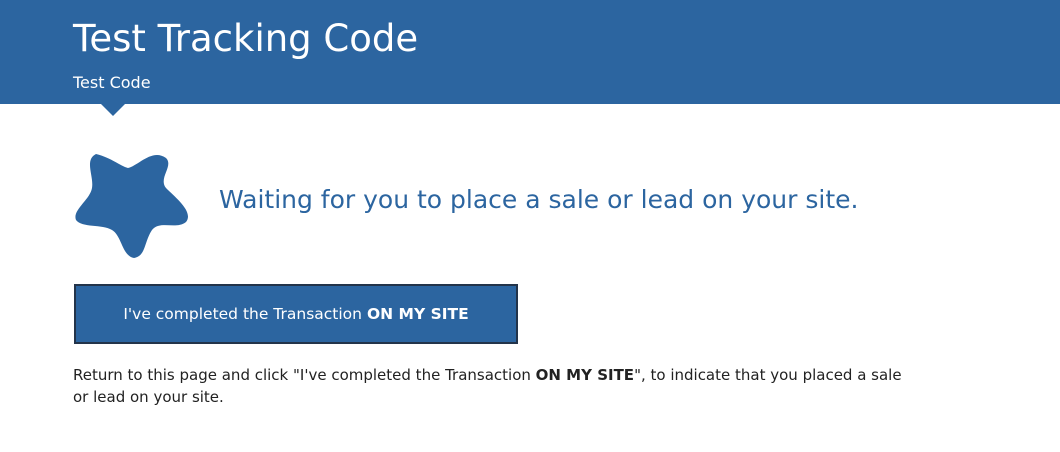  I want to click on tab-test-code: Test Code, so click(112, 83).